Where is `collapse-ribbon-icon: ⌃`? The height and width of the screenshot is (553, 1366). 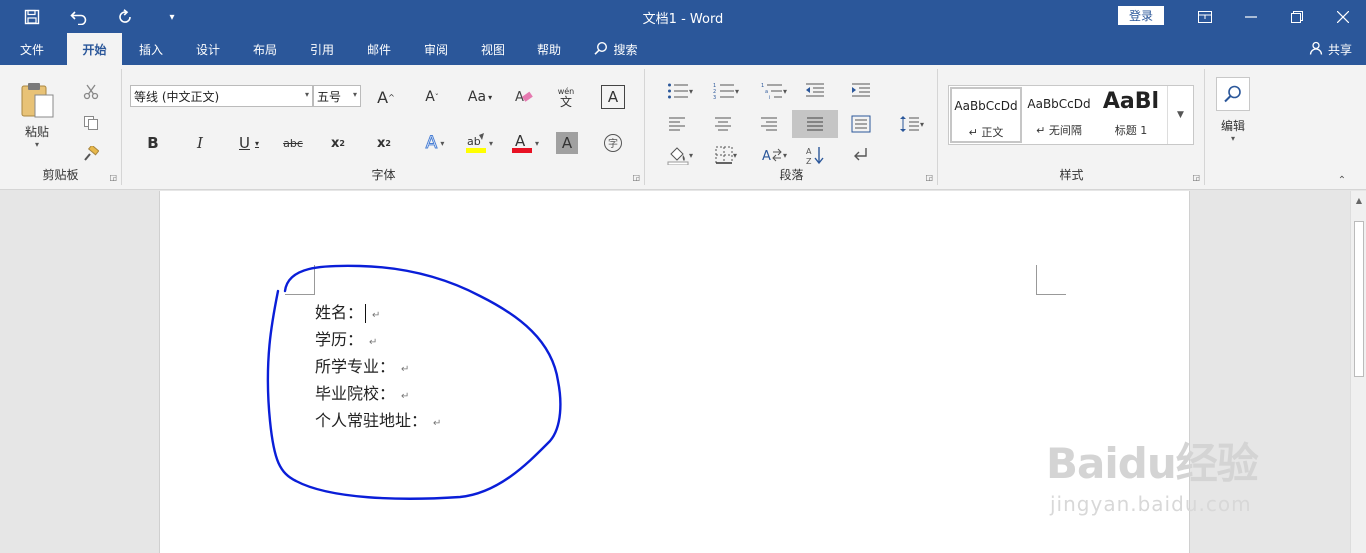 collapse-ribbon-icon: ⌃ is located at coordinates (1342, 180).